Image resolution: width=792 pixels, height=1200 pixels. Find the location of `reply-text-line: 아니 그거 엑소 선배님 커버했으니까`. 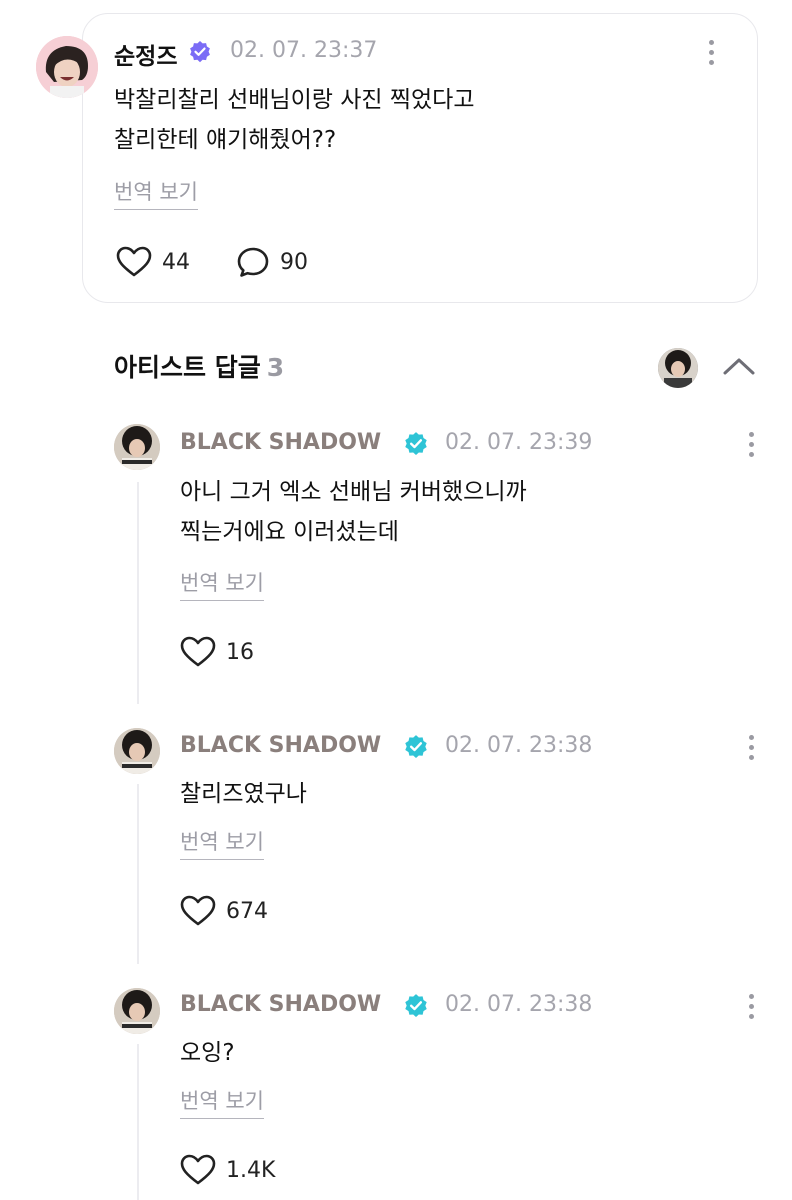

reply-text-line: 아니 그거 엑소 선배님 커버했으니까 is located at coordinates (353, 492).